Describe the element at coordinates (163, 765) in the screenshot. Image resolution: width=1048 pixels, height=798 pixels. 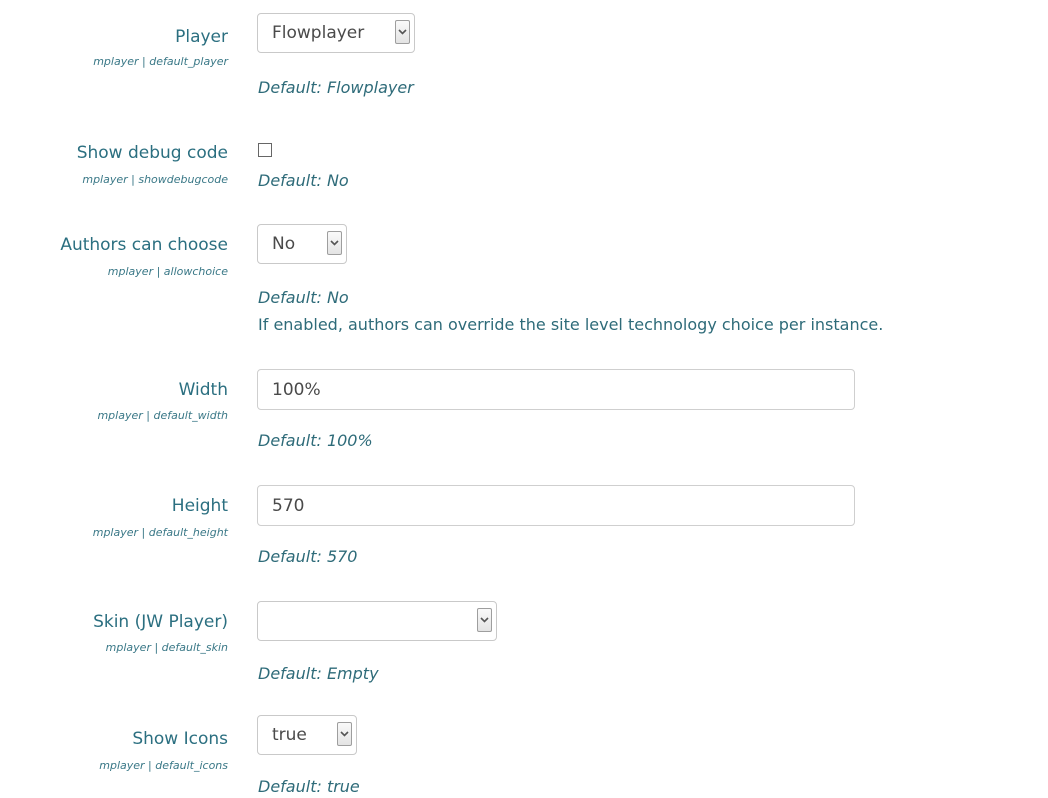
I see `setting-key: mplayer | default_icons` at that location.